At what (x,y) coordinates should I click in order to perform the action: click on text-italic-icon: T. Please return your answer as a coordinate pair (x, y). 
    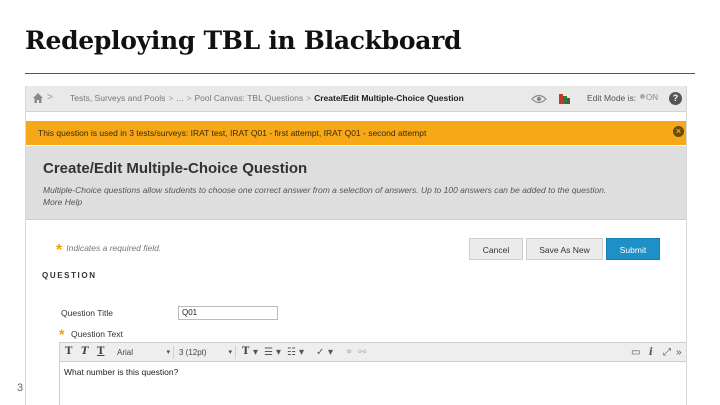
    Looking at the image, I should click on (84, 351).